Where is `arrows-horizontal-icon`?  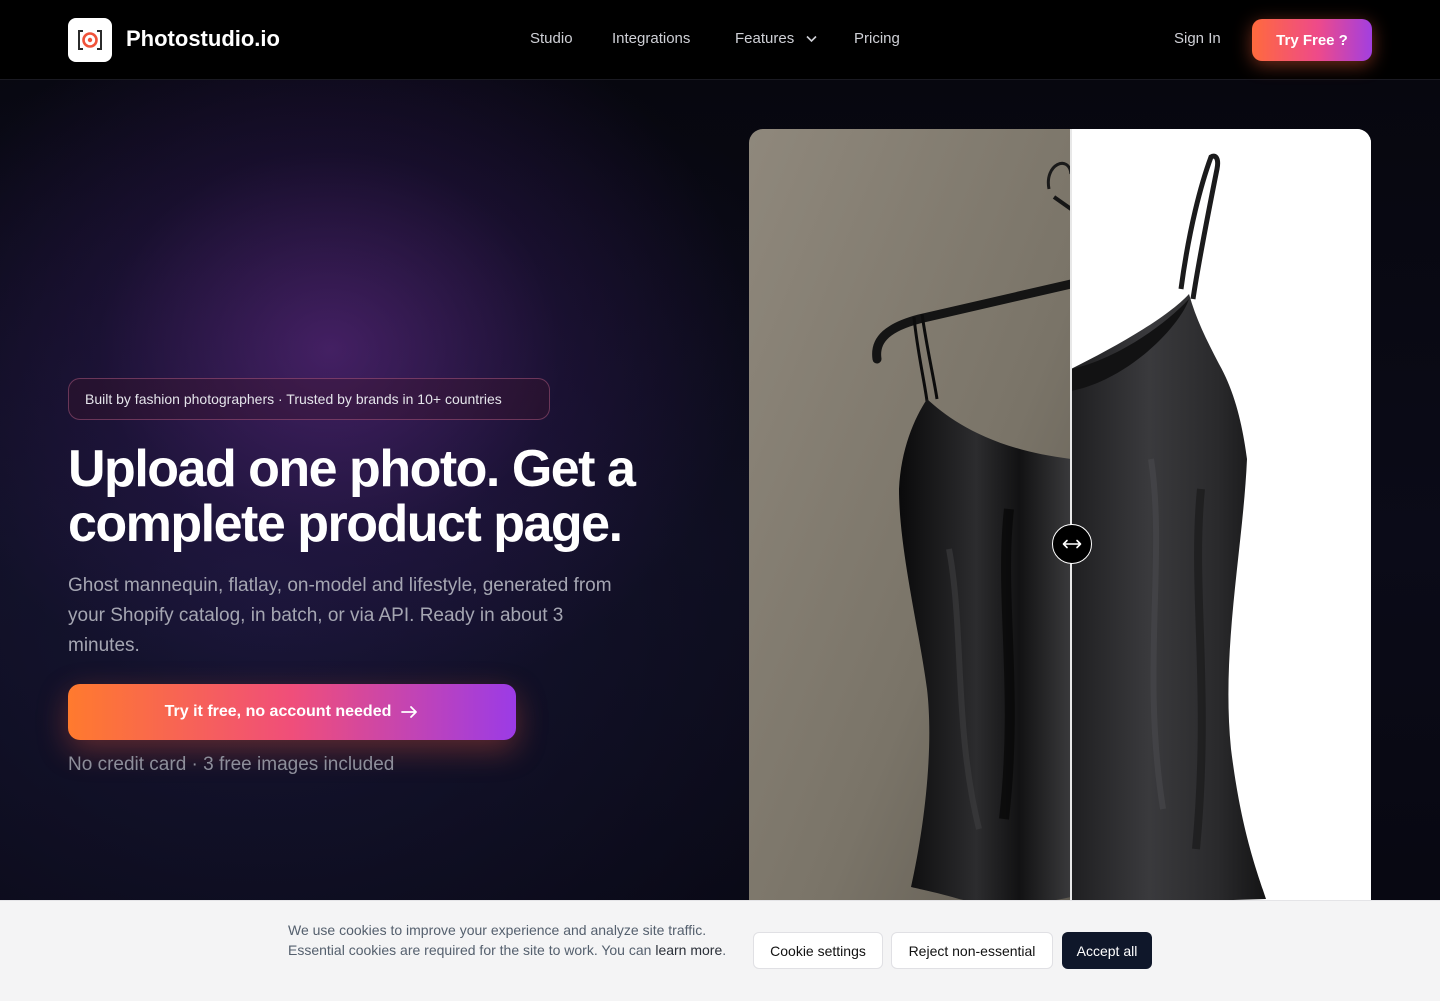
arrows-horizontal-icon is located at coordinates (1072, 544).